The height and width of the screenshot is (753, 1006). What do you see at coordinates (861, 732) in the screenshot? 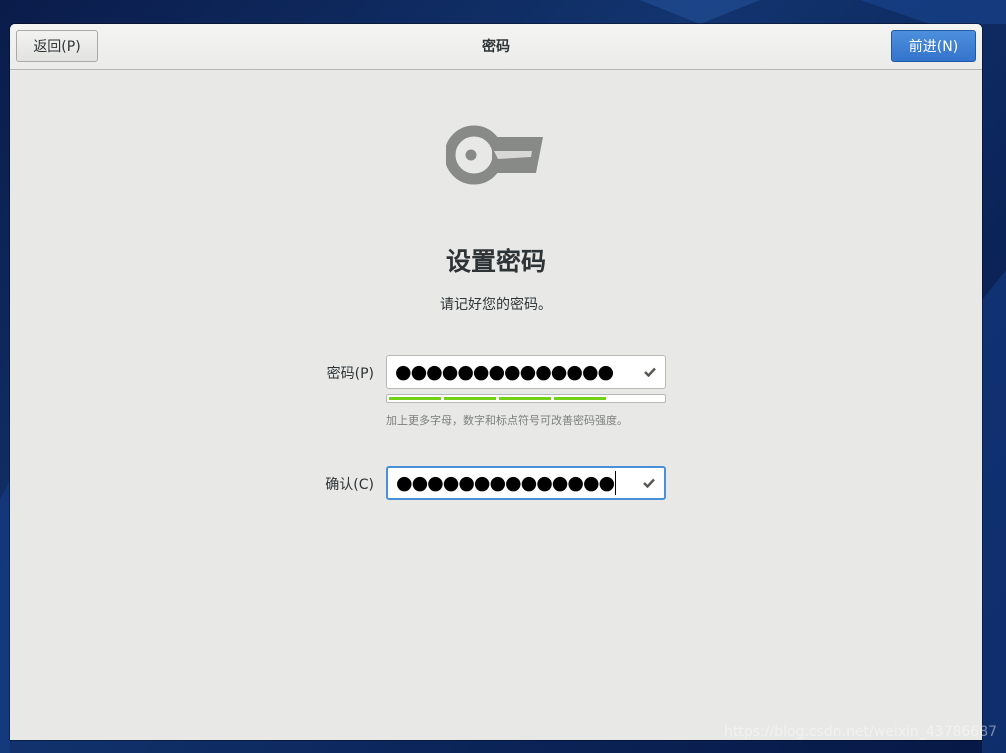
I see `watermark: https://blog.csdn.net/weixin_43786687` at bounding box center [861, 732].